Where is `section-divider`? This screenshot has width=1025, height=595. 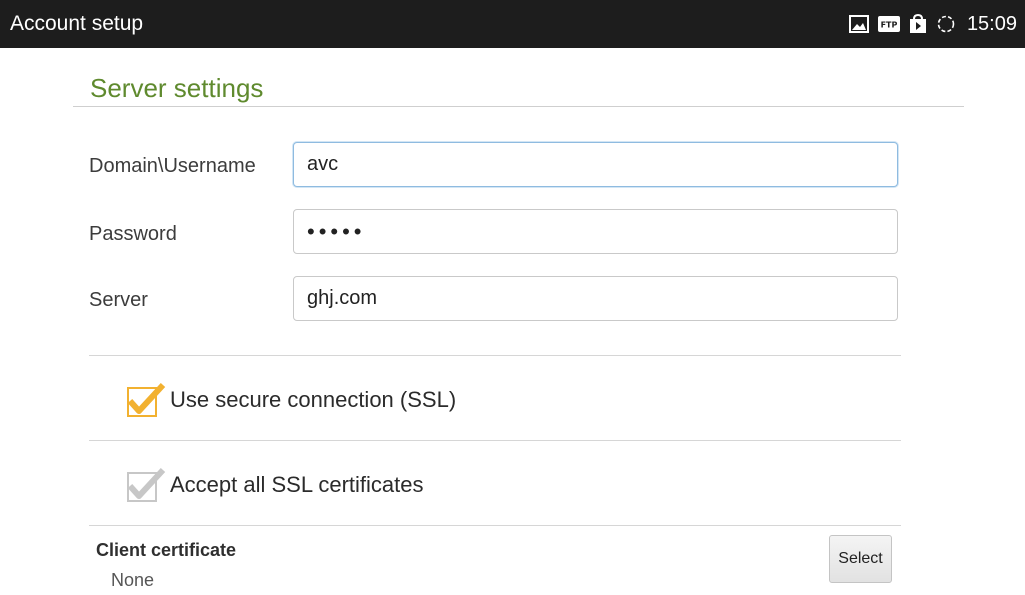 section-divider is located at coordinates (518, 106).